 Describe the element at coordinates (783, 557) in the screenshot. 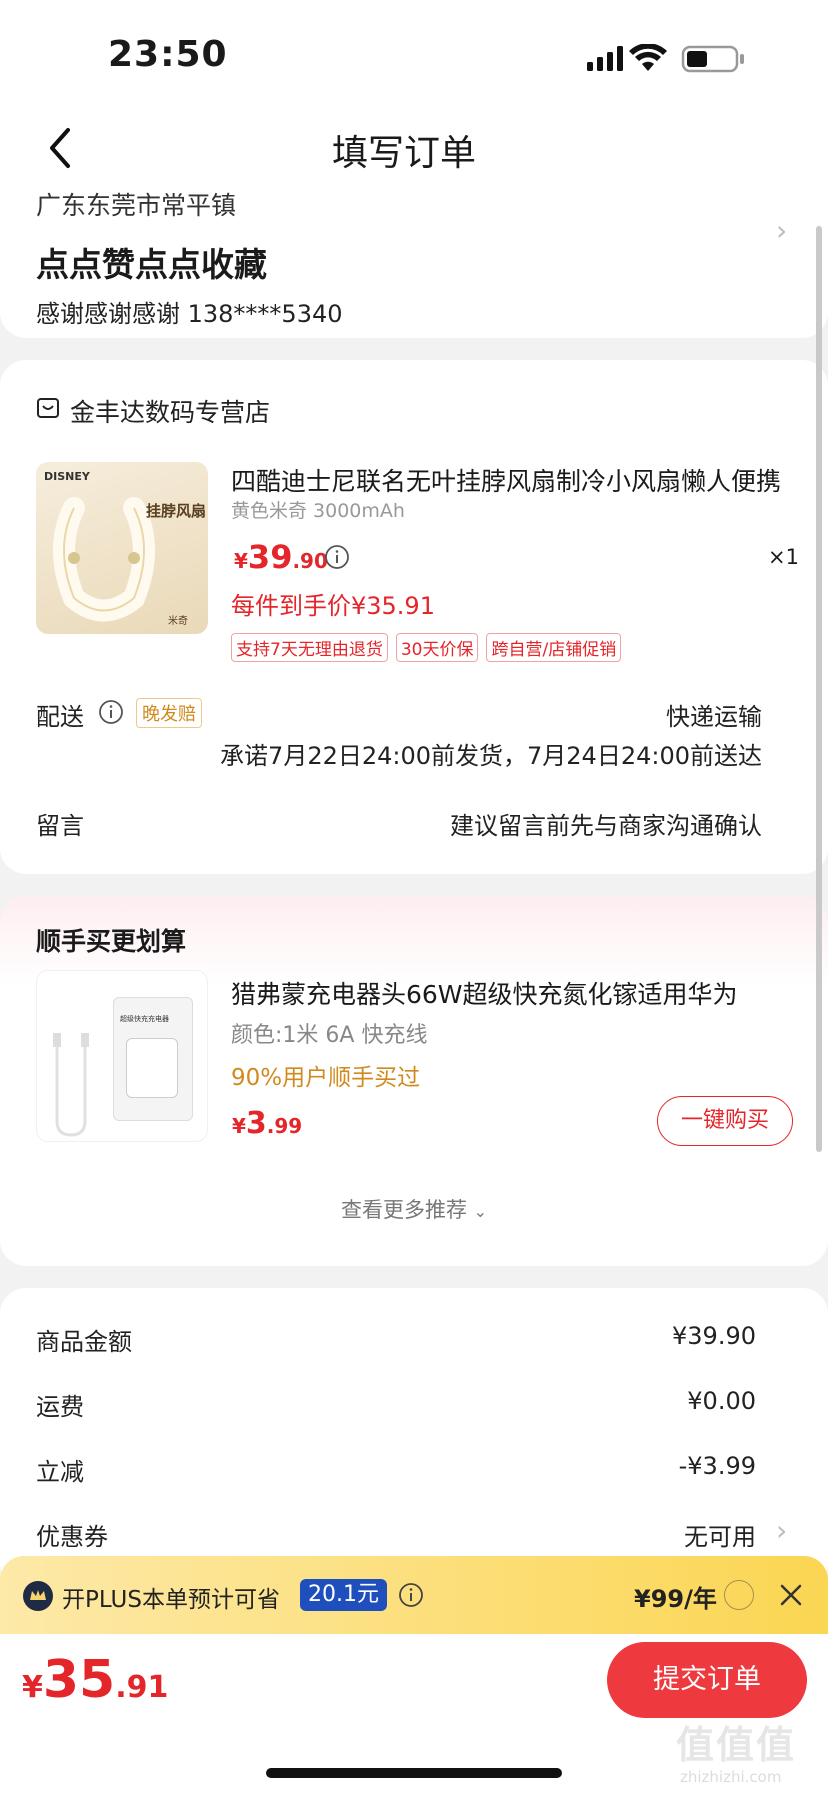

I see `product-qty: ×1` at that location.